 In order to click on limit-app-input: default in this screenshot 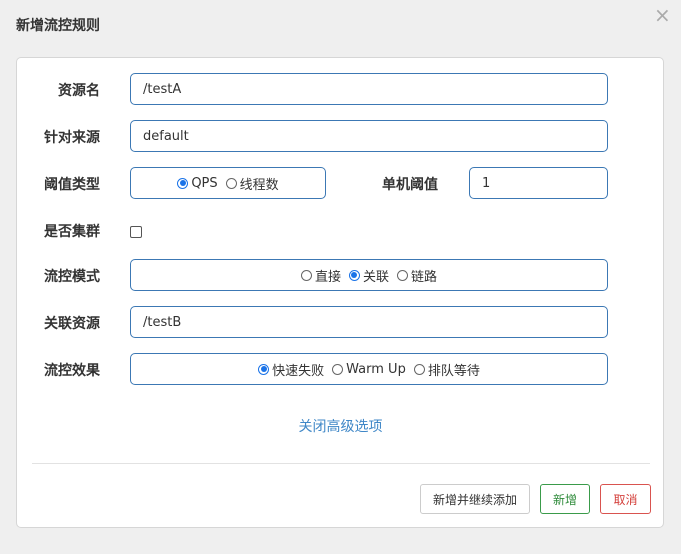, I will do `click(369, 136)`.